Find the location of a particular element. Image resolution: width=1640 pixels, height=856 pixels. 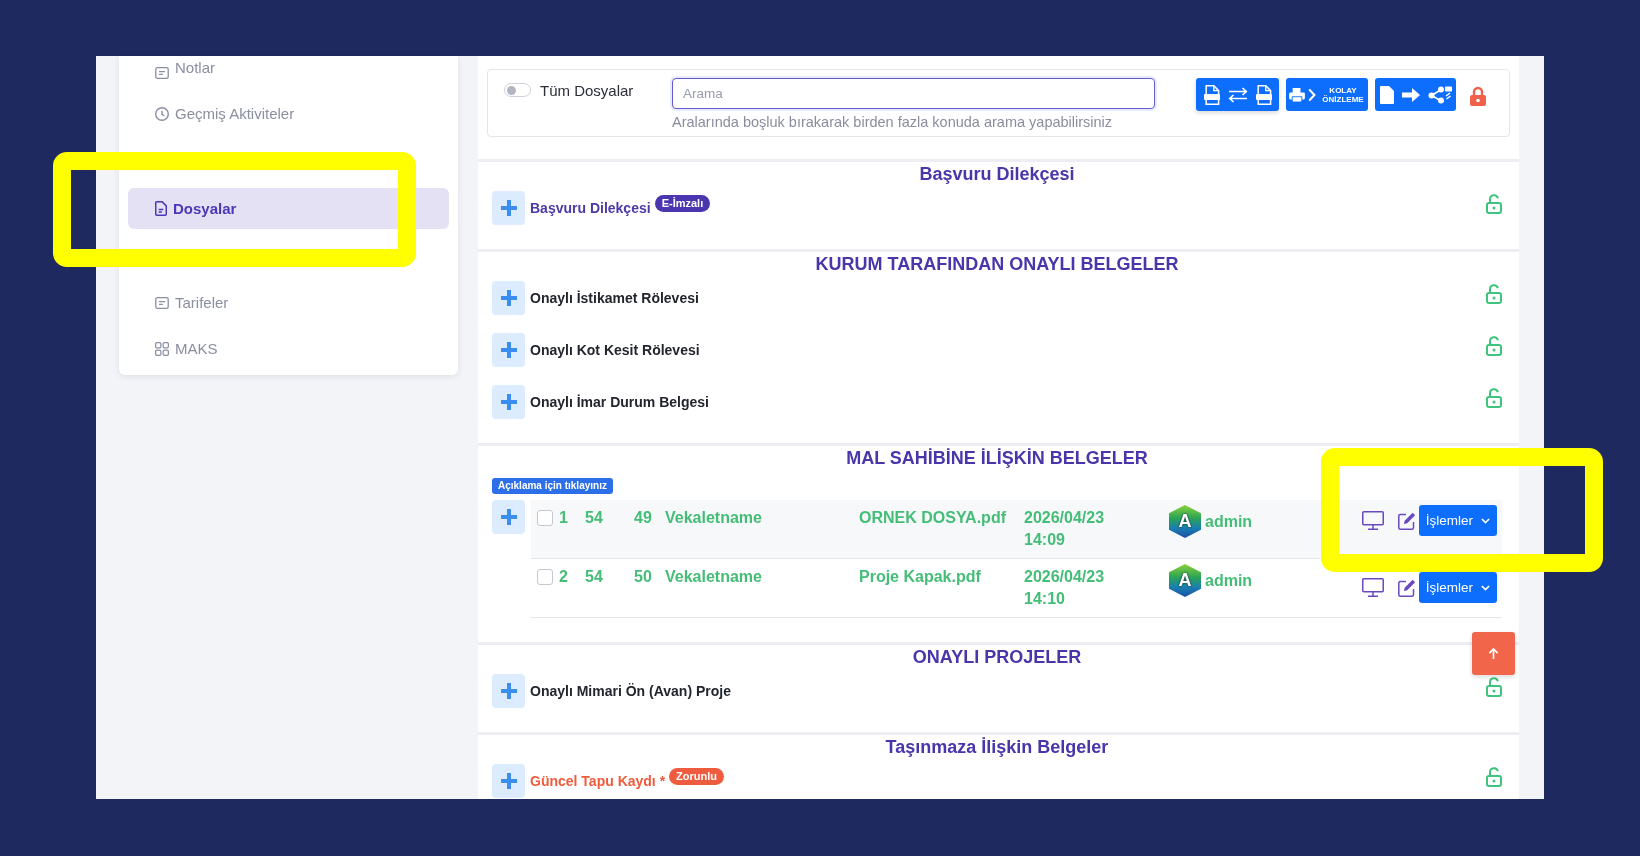

arrow-up-icon is located at coordinates (1493, 653).